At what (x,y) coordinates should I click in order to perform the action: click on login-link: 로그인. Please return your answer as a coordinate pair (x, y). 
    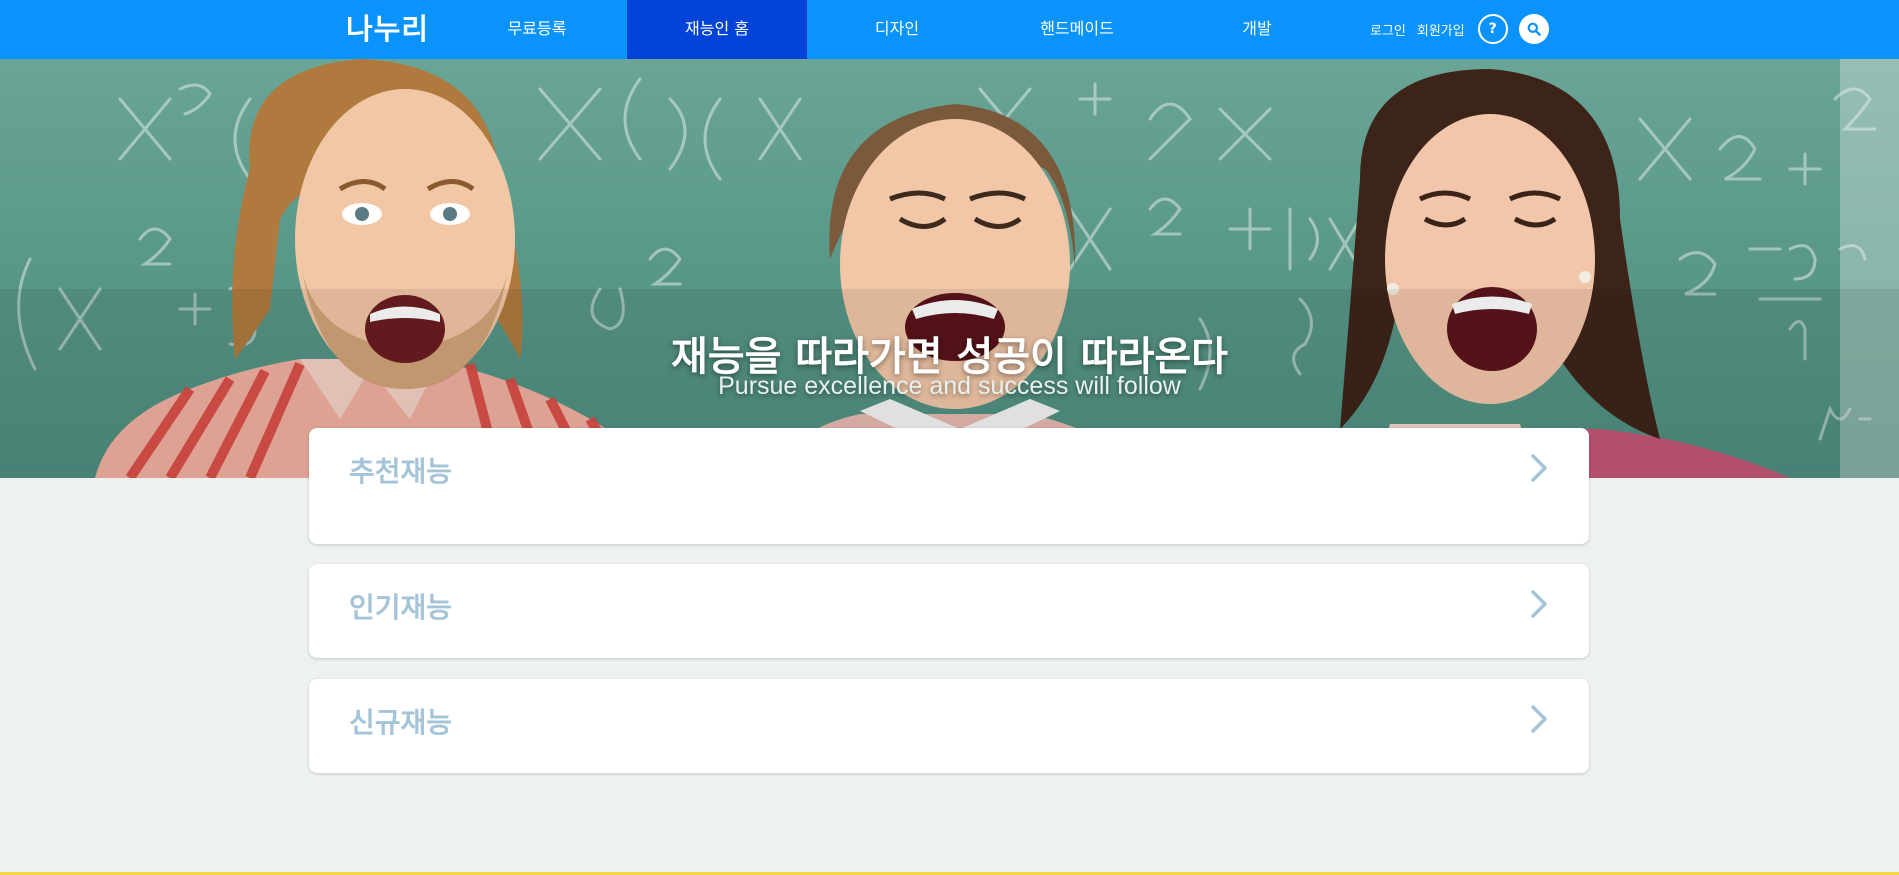
    Looking at the image, I should click on (1388, 29).